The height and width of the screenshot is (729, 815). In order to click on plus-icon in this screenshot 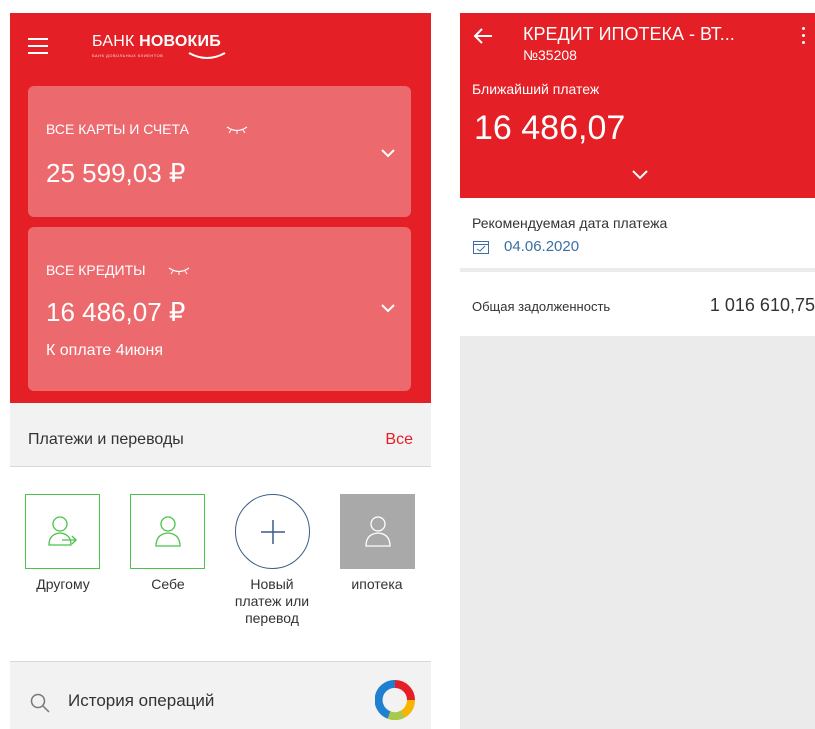, I will do `click(272, 531)`.